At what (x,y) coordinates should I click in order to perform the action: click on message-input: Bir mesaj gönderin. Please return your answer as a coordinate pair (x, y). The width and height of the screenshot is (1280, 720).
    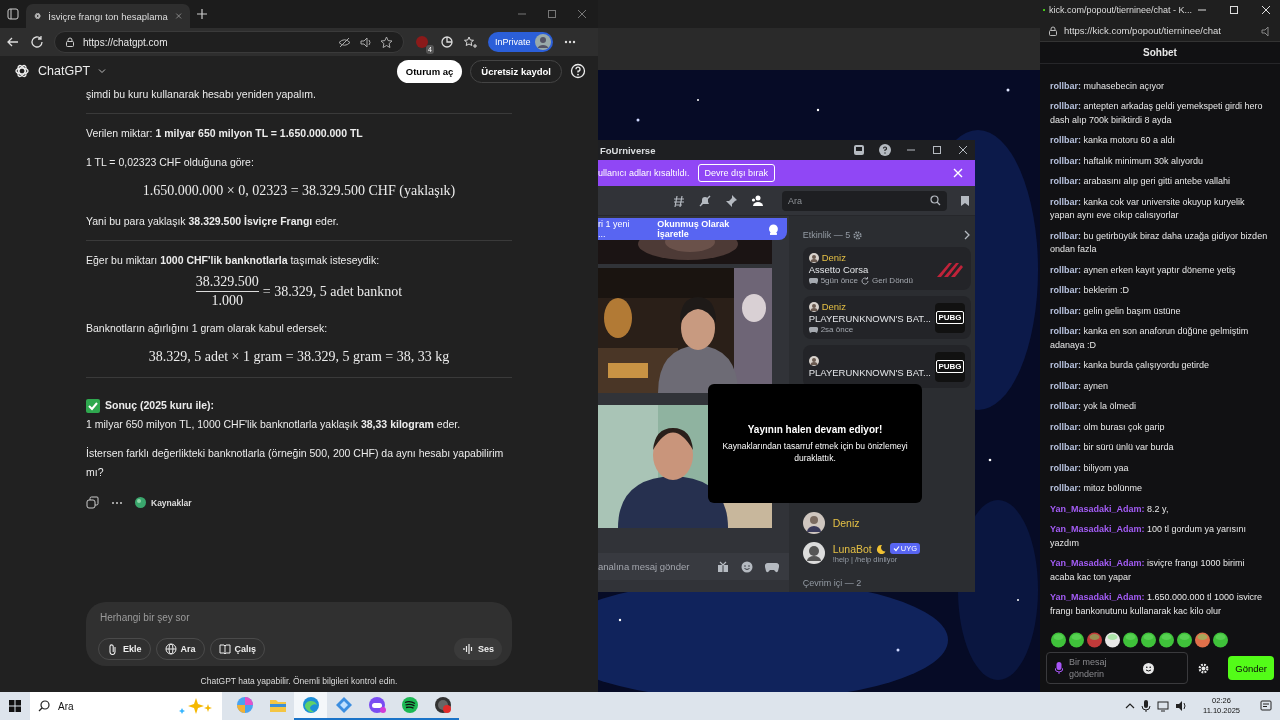
    Looking at the image, I should click on (1103, 668).